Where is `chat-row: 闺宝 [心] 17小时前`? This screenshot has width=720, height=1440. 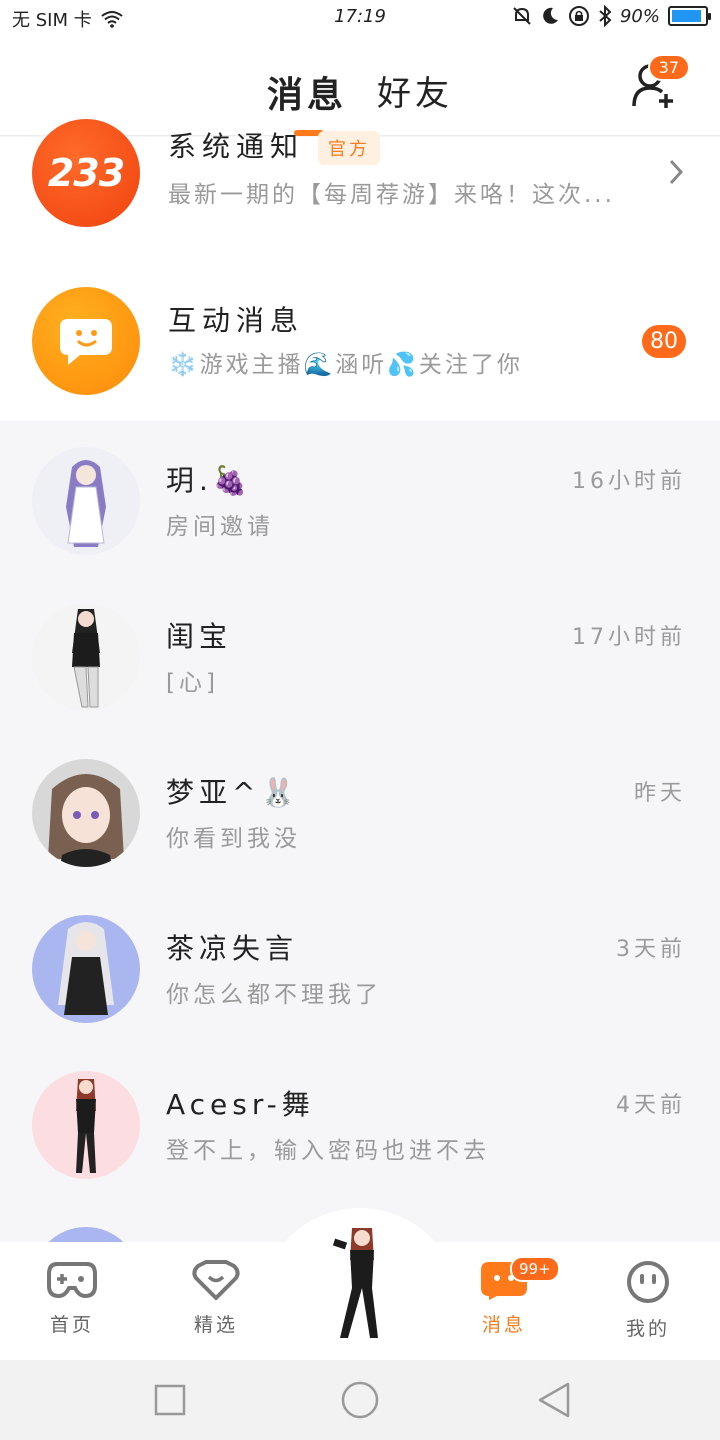
chat-row: 闺宝 [心] 17小时前 is located at coordinates (360, 655).